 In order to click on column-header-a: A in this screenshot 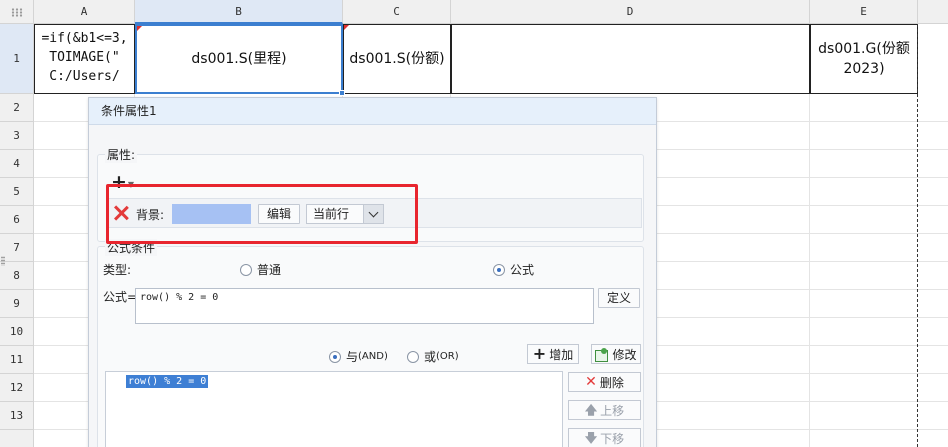, I will do `click(84, 12)`.